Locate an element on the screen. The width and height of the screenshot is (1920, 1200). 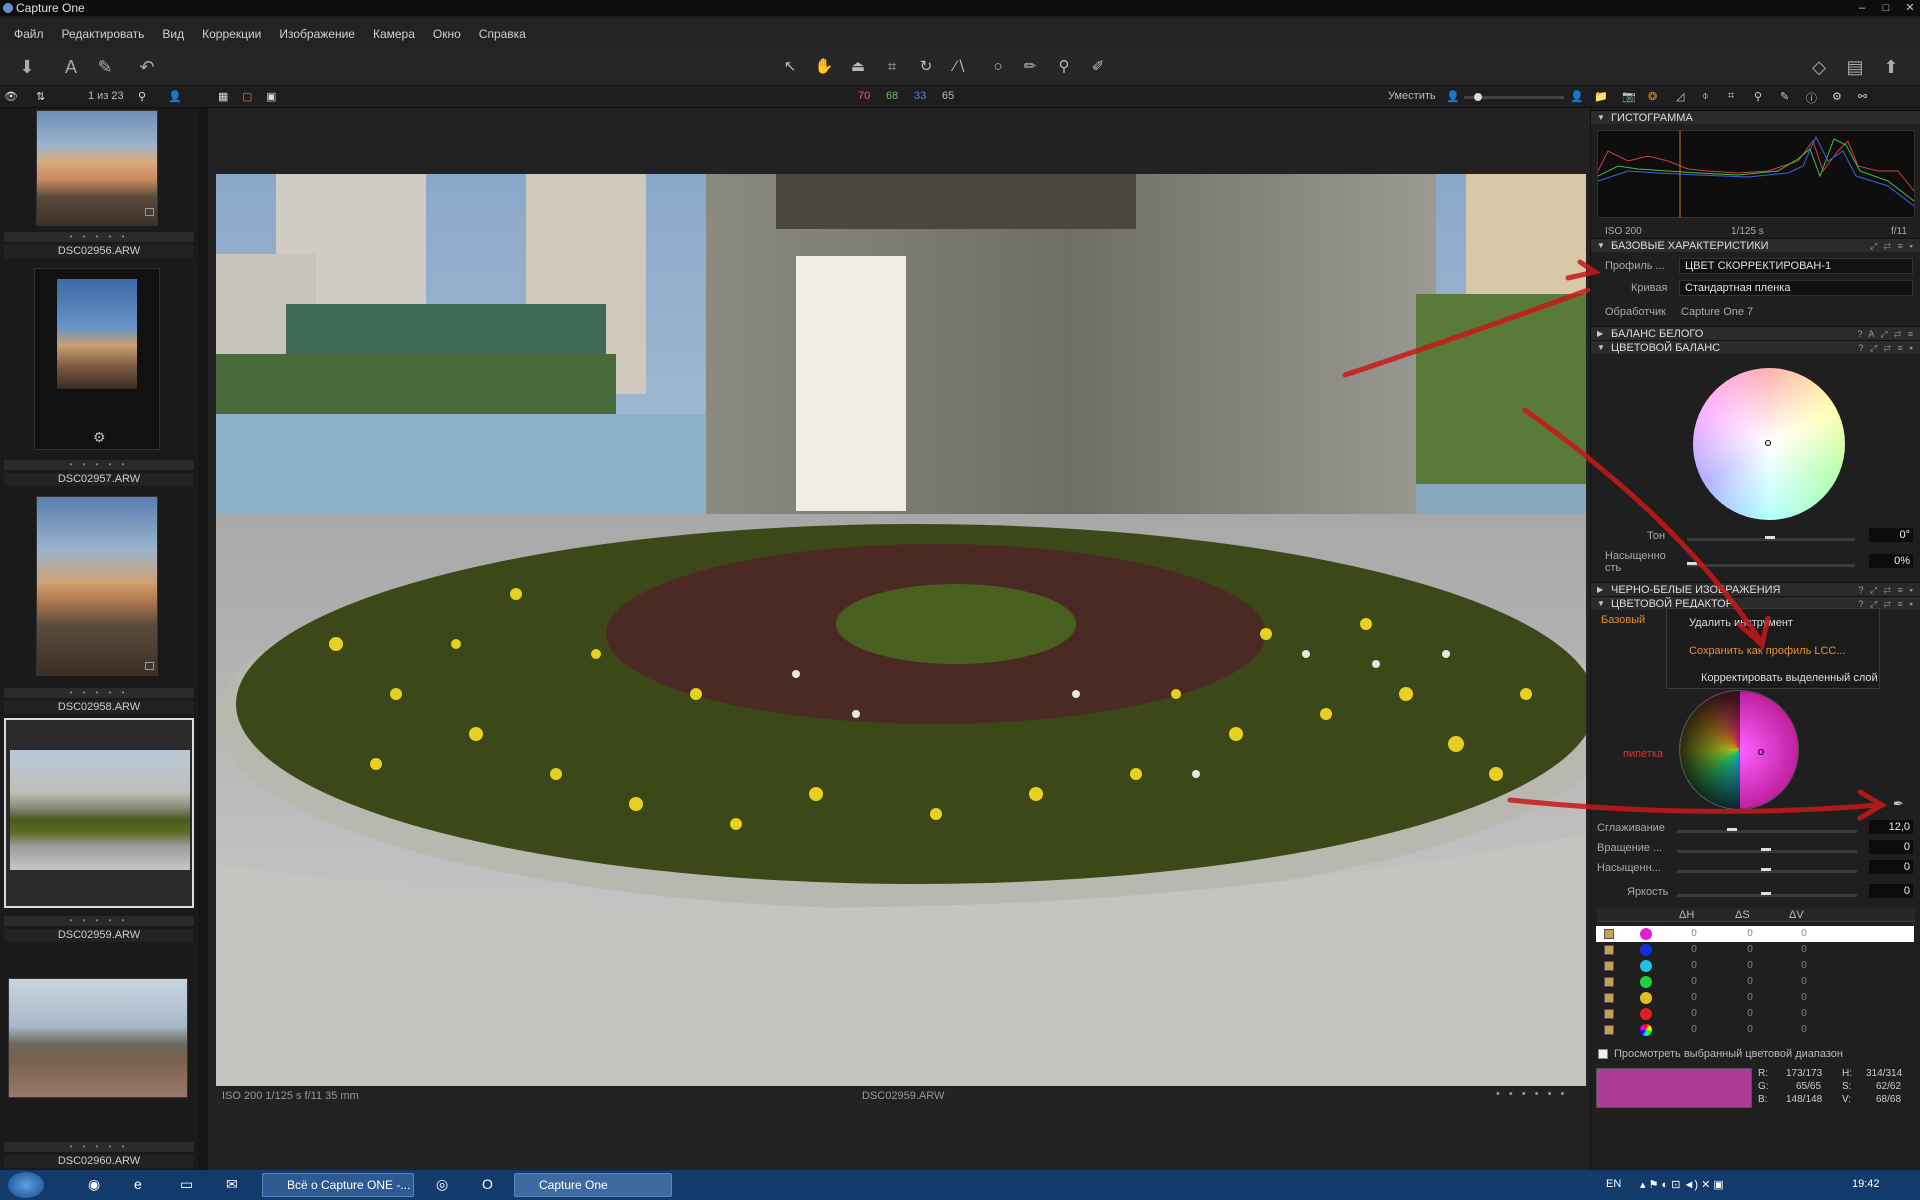
chrome-icon: ◎ is located at coordinates (442, 1184).